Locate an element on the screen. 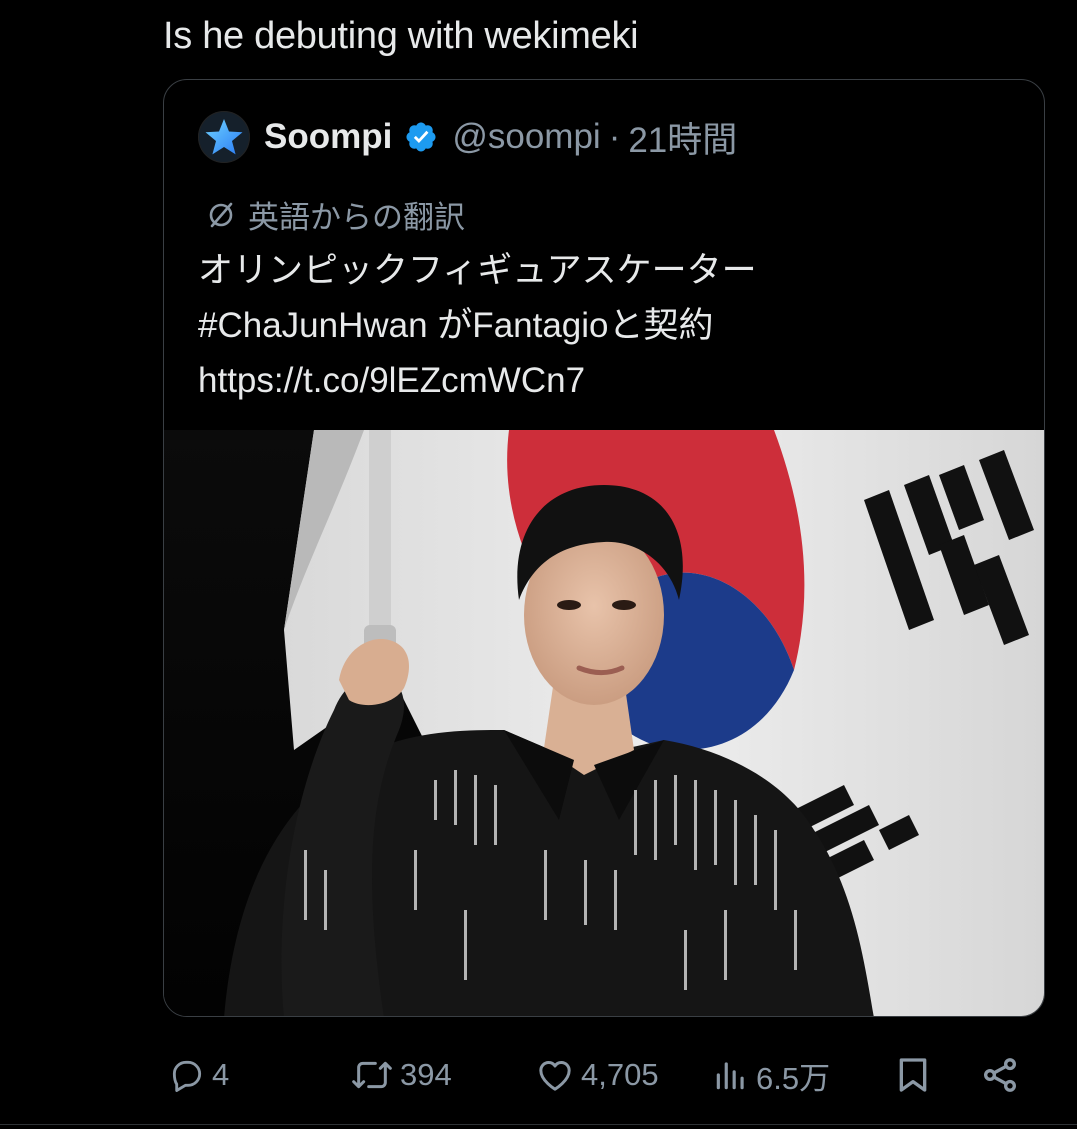  bookmark-icon is located at coordinates (913, 1075).